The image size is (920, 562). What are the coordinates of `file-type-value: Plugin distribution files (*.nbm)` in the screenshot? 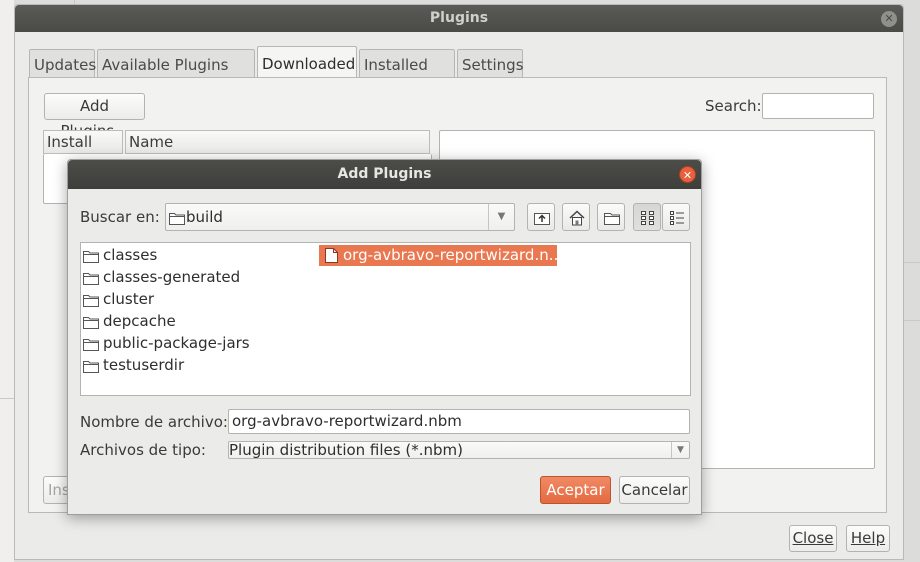 It's located at (346, 450).